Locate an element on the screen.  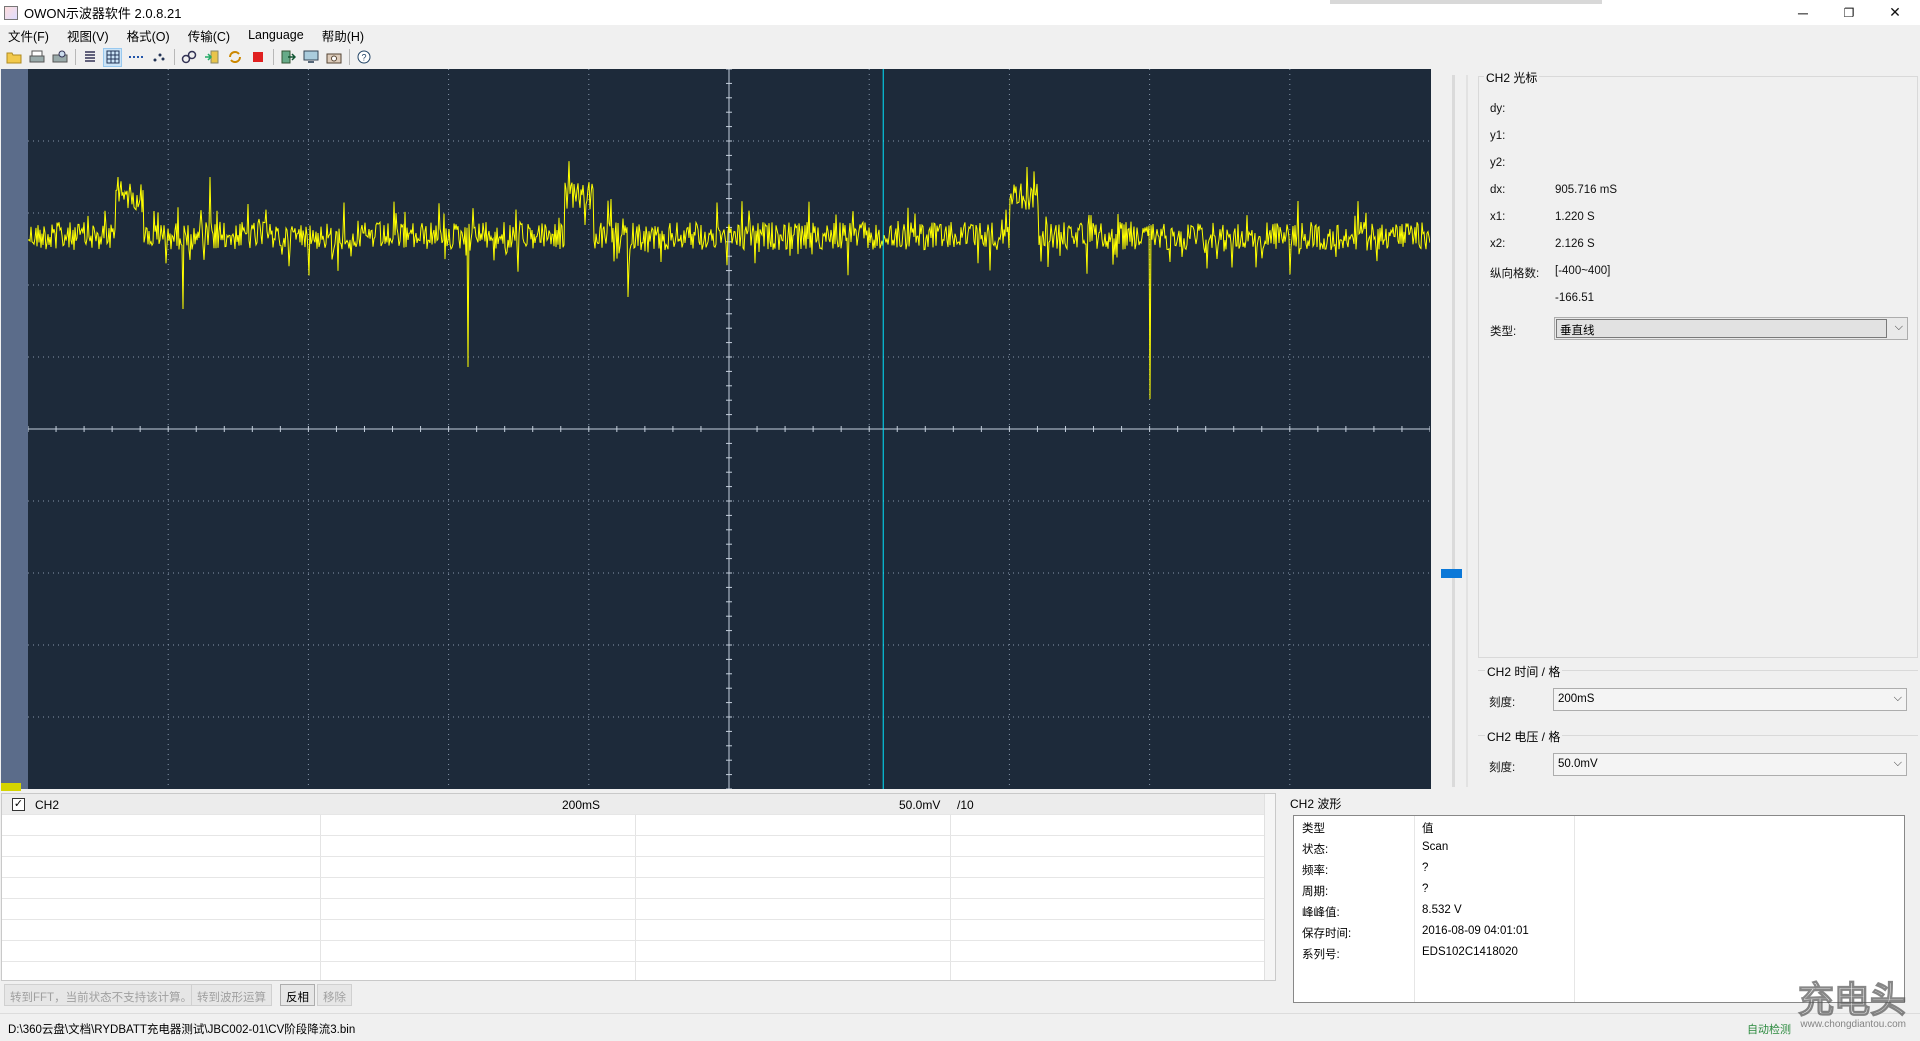
volt-scale-select: 50.0mV ⌵ is located at coordinates (1730, 764).